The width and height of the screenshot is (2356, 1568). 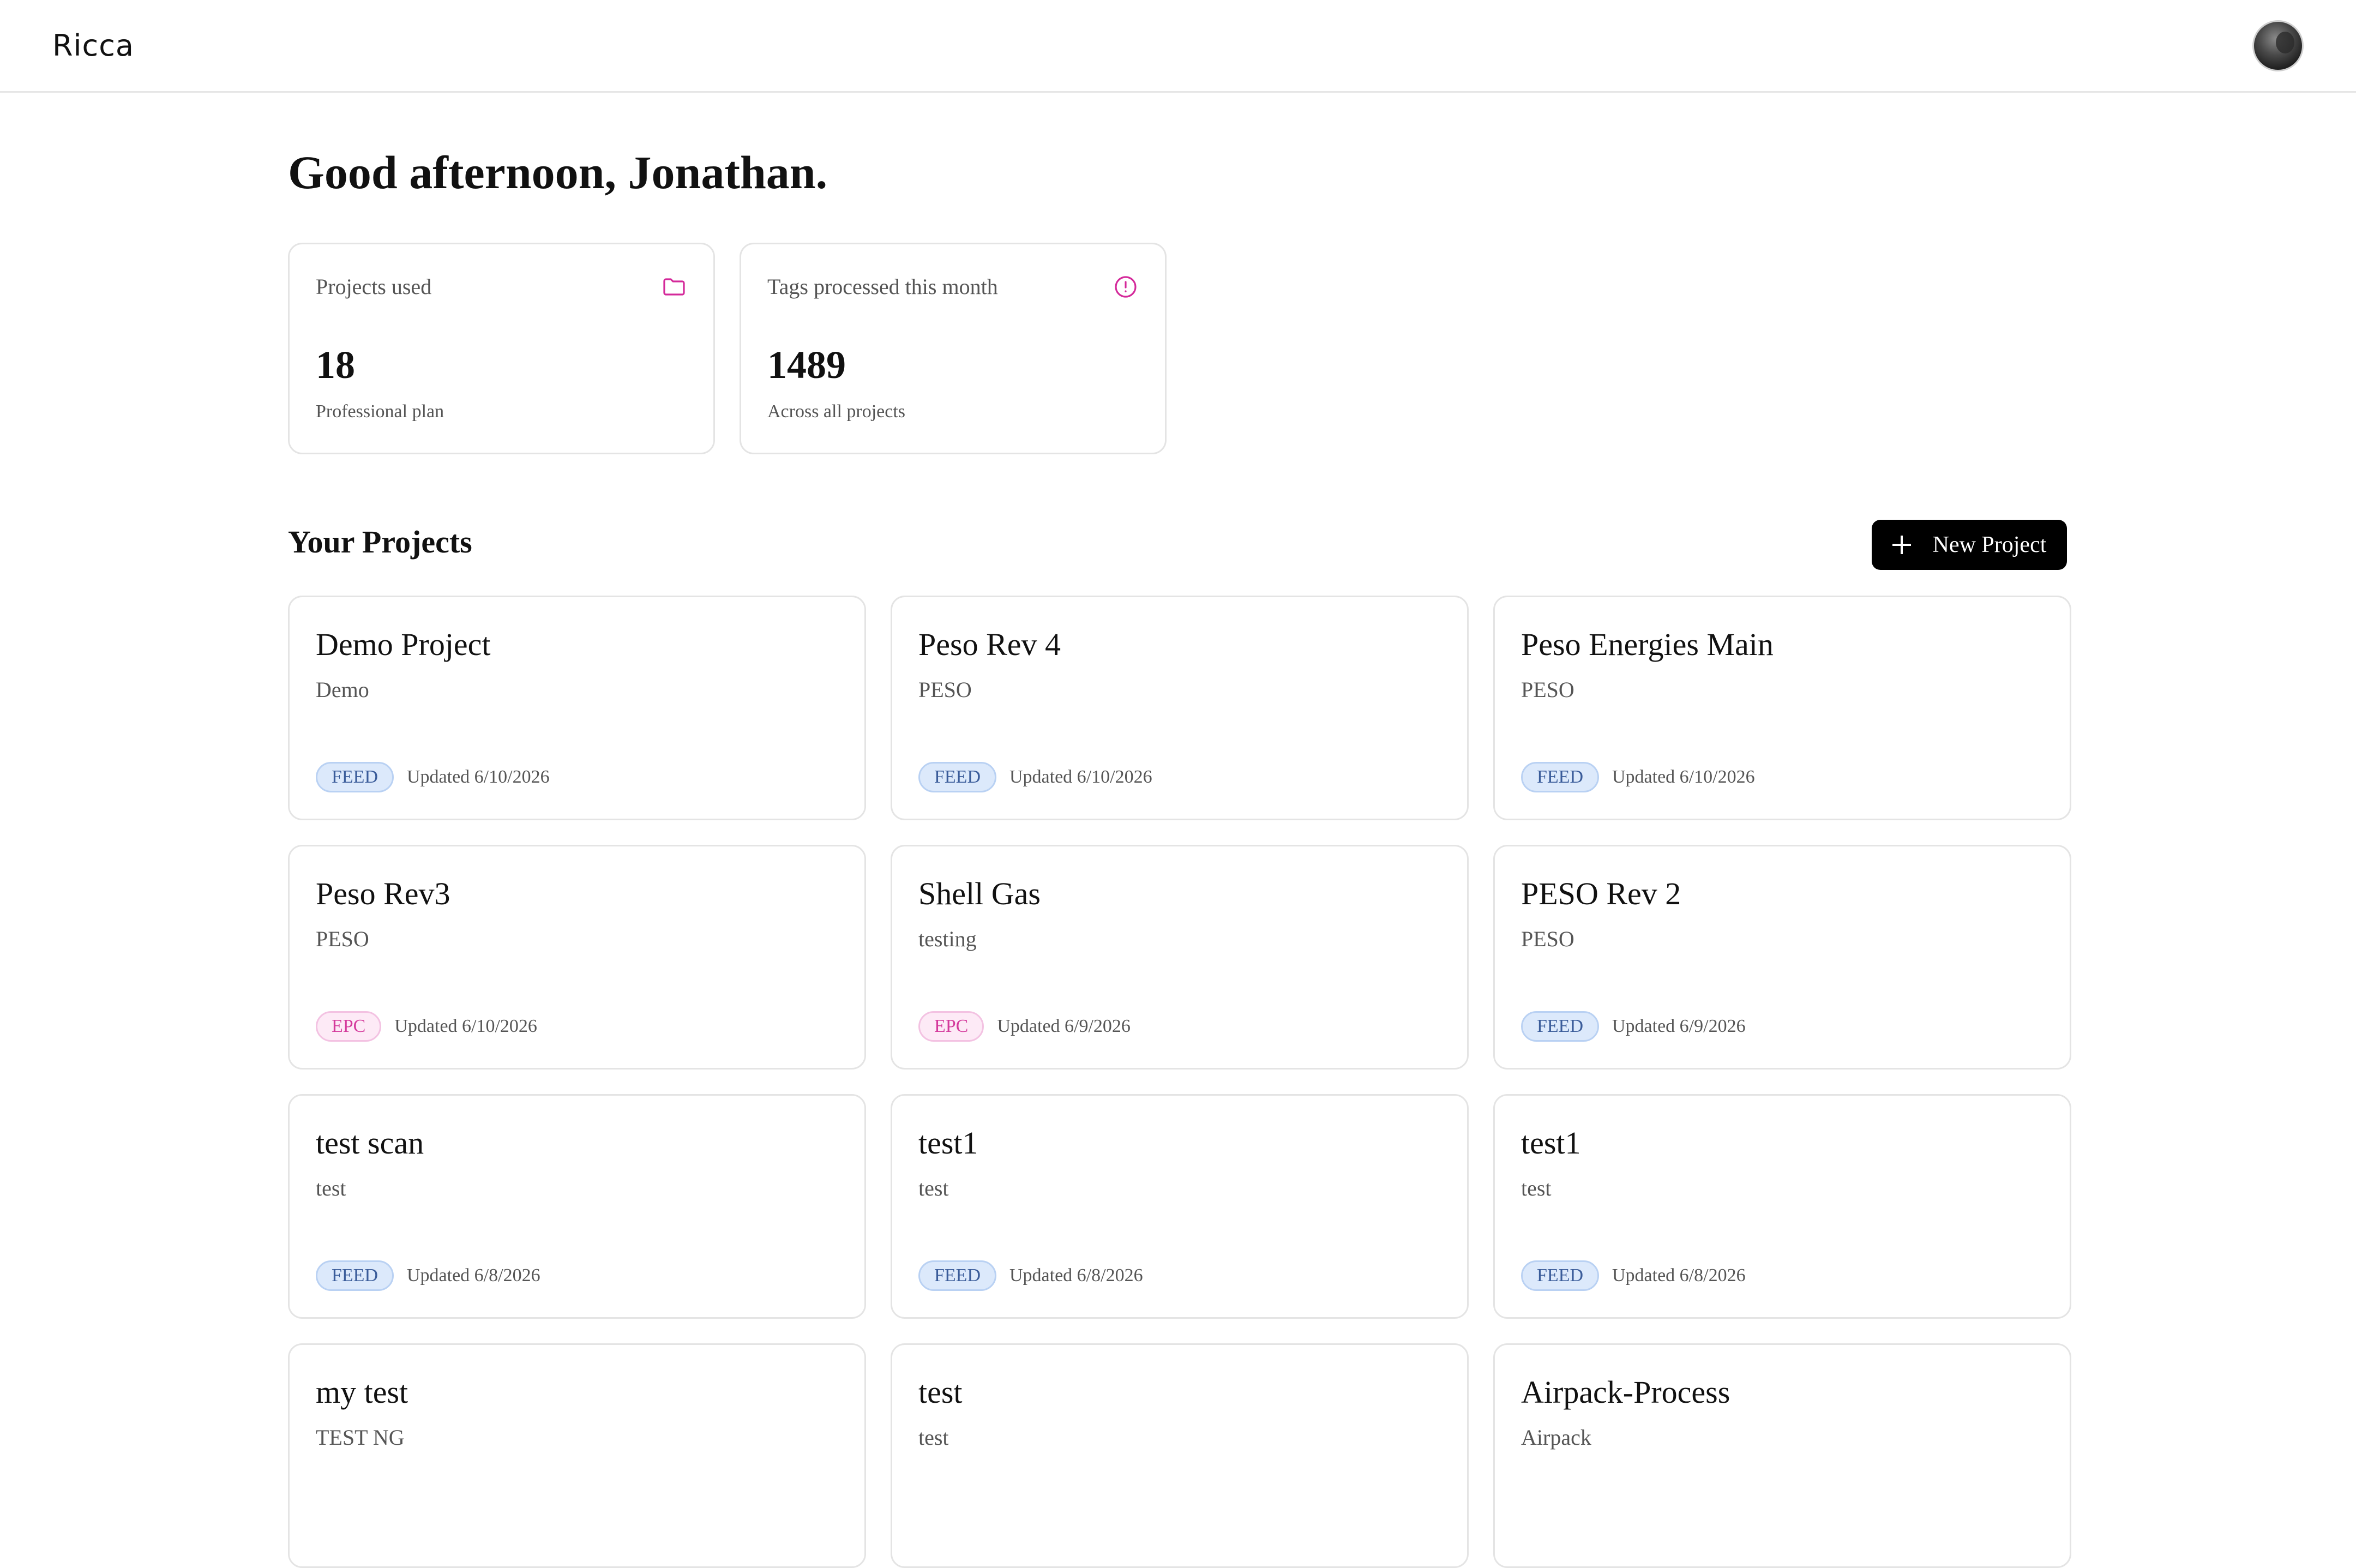 What do you see at coordinates (979, 894) in the screenshot?
I see `project-name: Shell Gas` at bounding box center [979, 894].